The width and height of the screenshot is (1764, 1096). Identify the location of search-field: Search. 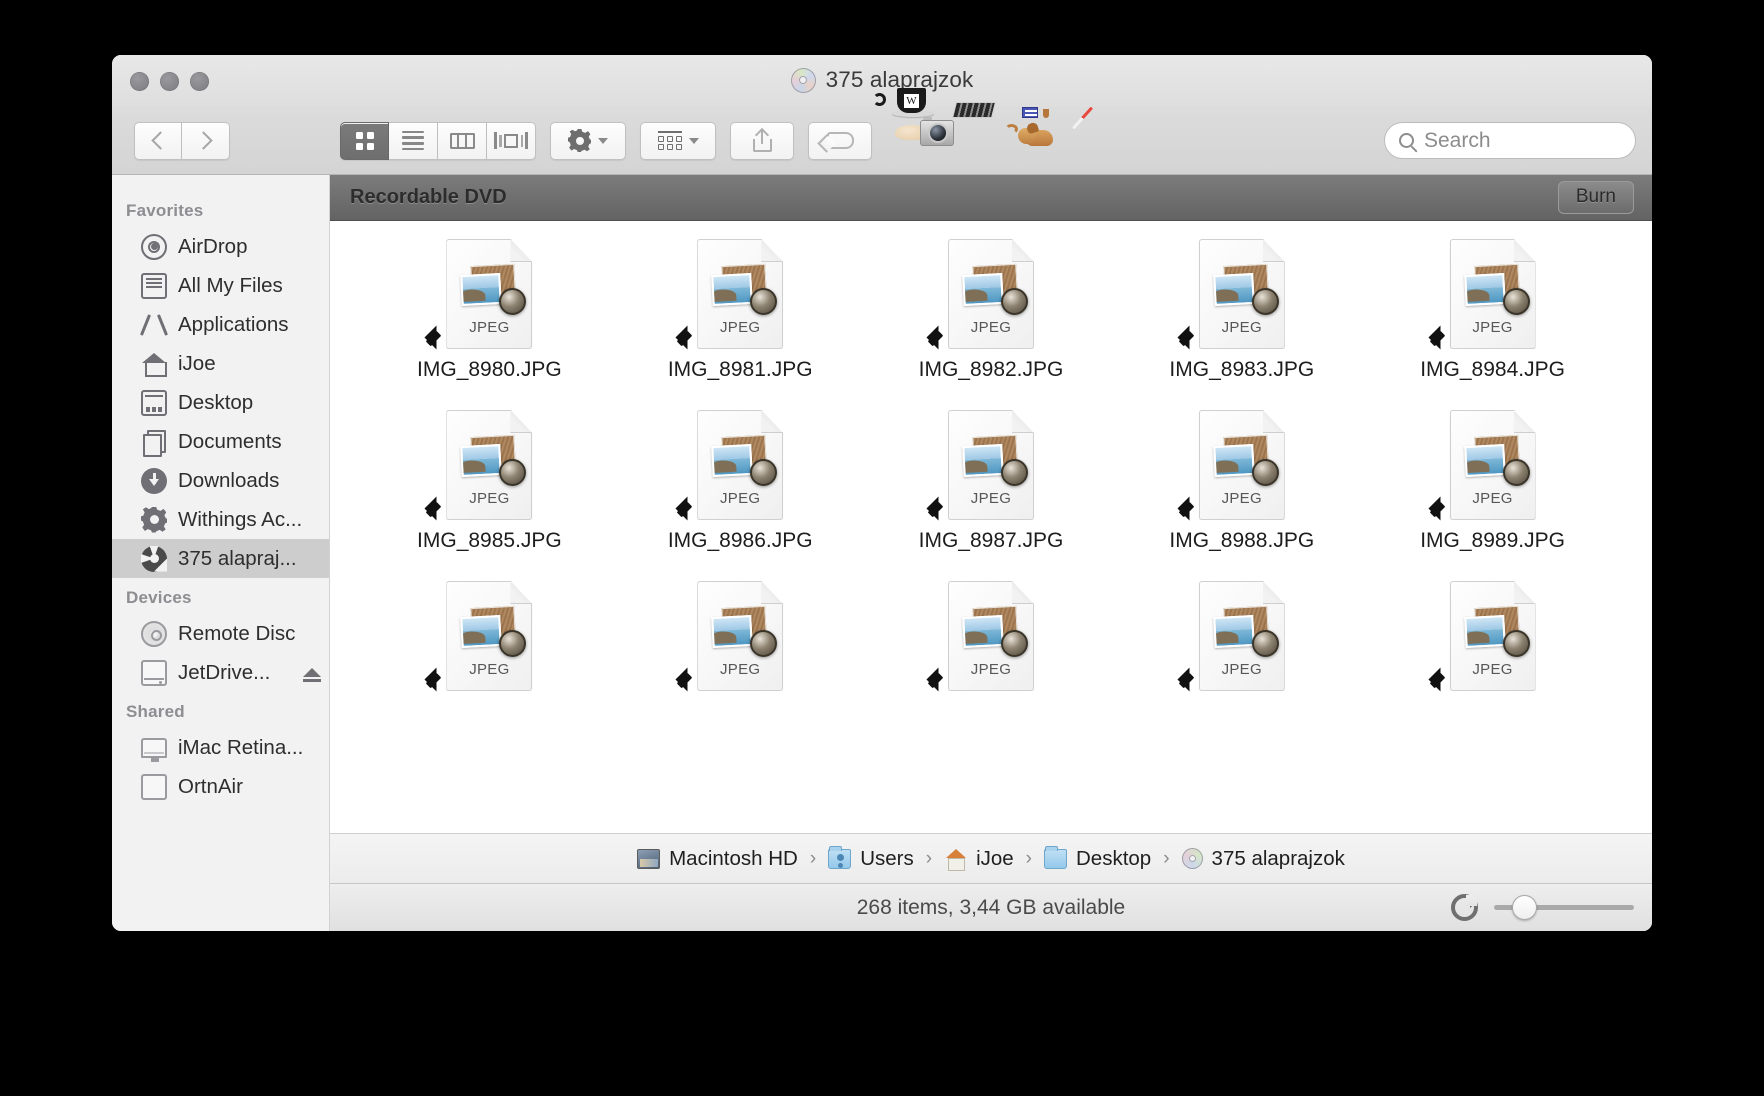
(1510, 140).